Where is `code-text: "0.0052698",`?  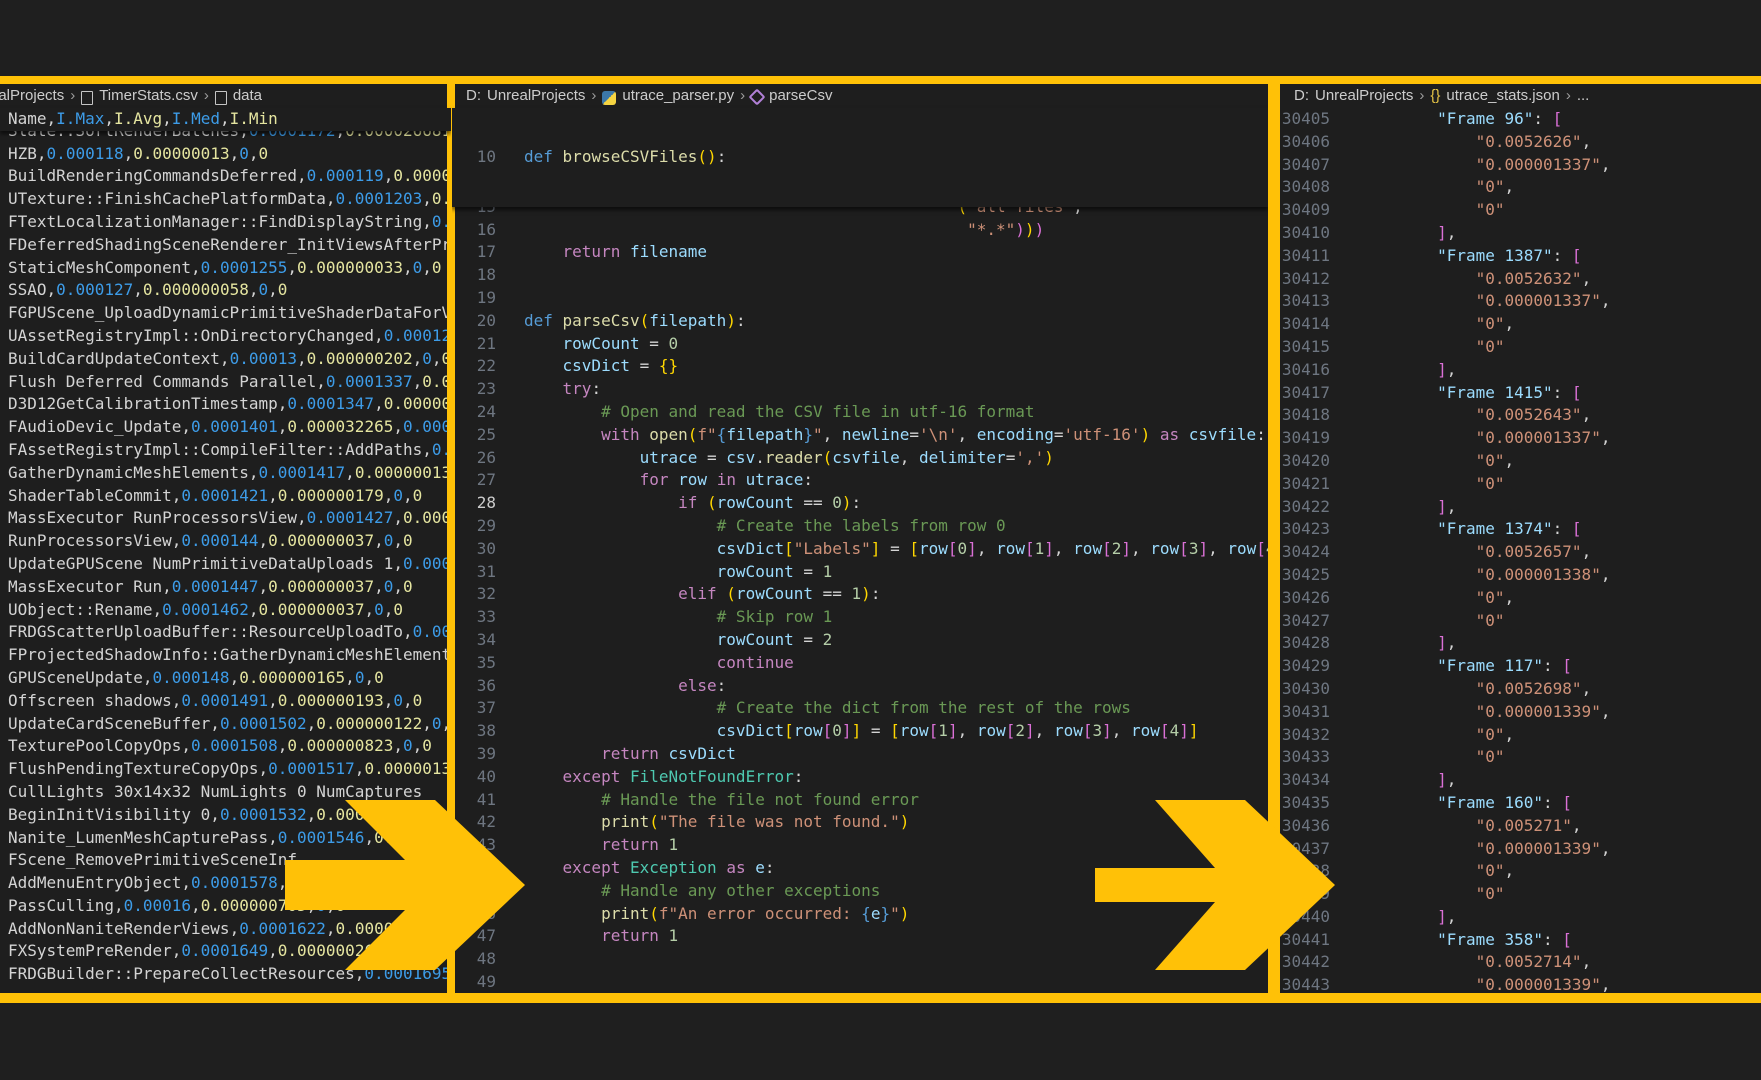
code-text: "0.0052698", is located at coordinates (1476, 689).